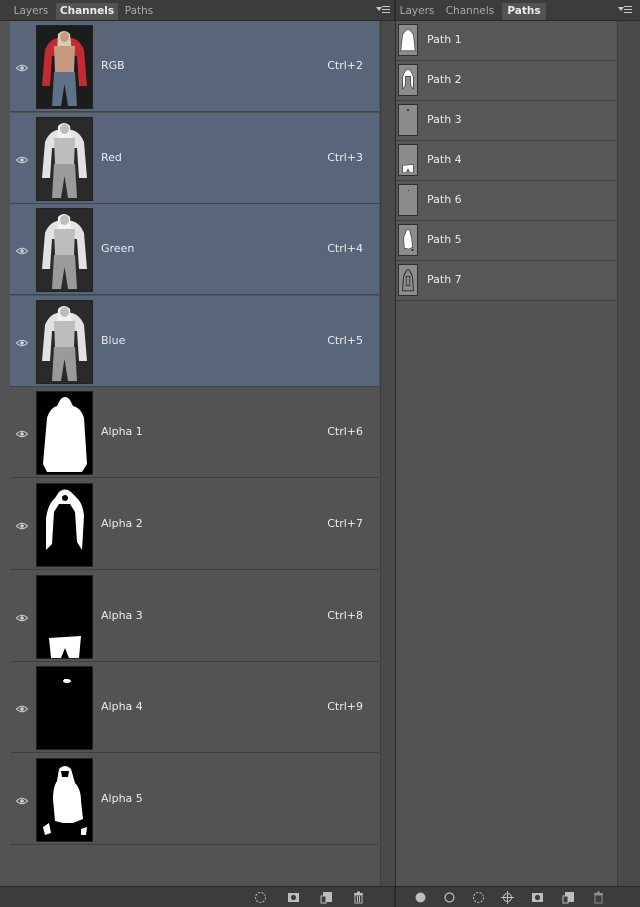 The width and height of the screenshot is (640, 907). I want to click on path-row: Path 1, so click(506, 41).